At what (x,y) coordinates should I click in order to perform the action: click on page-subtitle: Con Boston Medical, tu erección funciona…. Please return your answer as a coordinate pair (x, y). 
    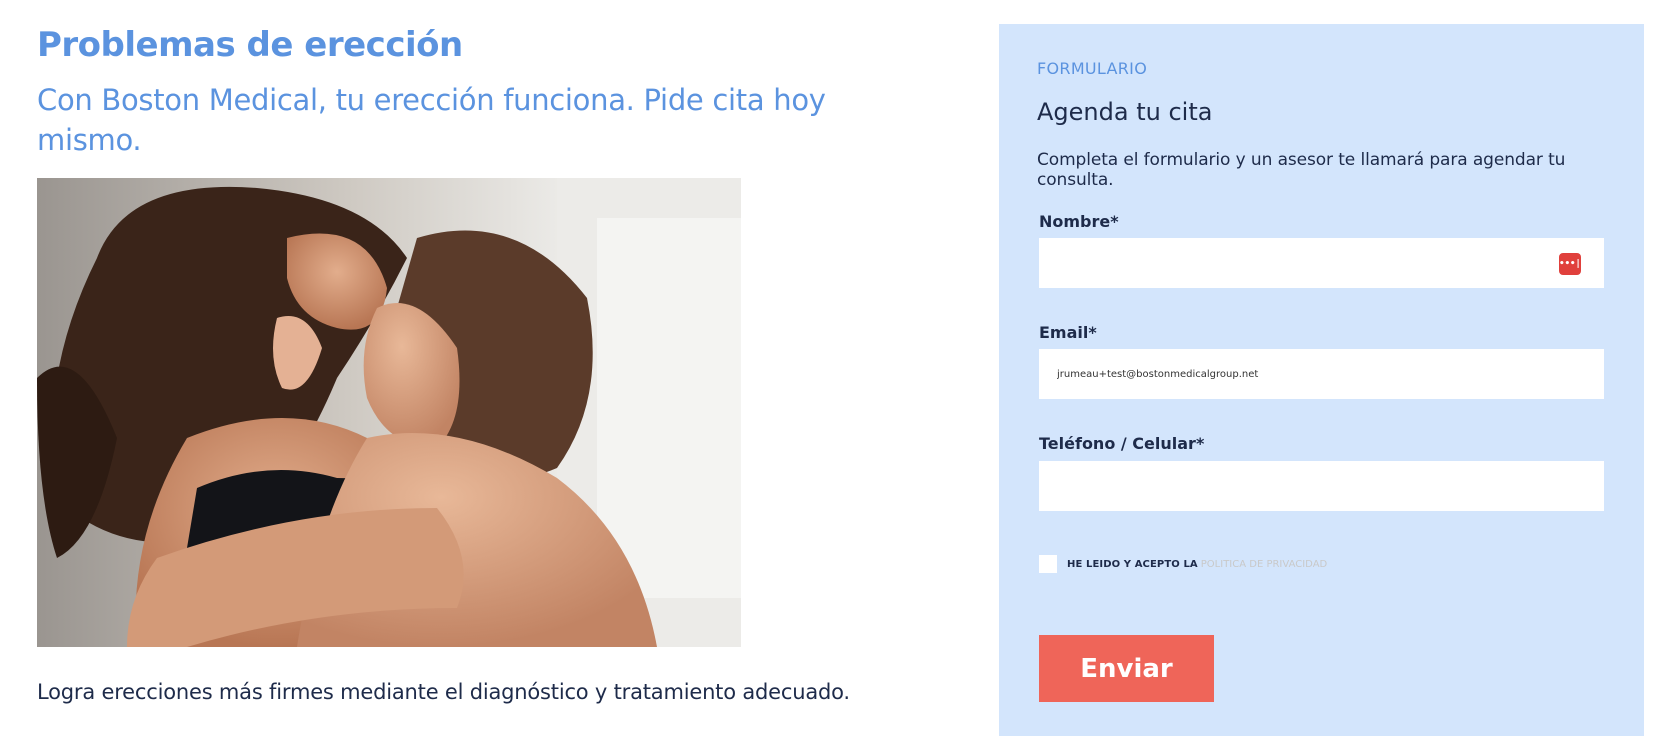
    Looking at the image, I should click on (431, 120).